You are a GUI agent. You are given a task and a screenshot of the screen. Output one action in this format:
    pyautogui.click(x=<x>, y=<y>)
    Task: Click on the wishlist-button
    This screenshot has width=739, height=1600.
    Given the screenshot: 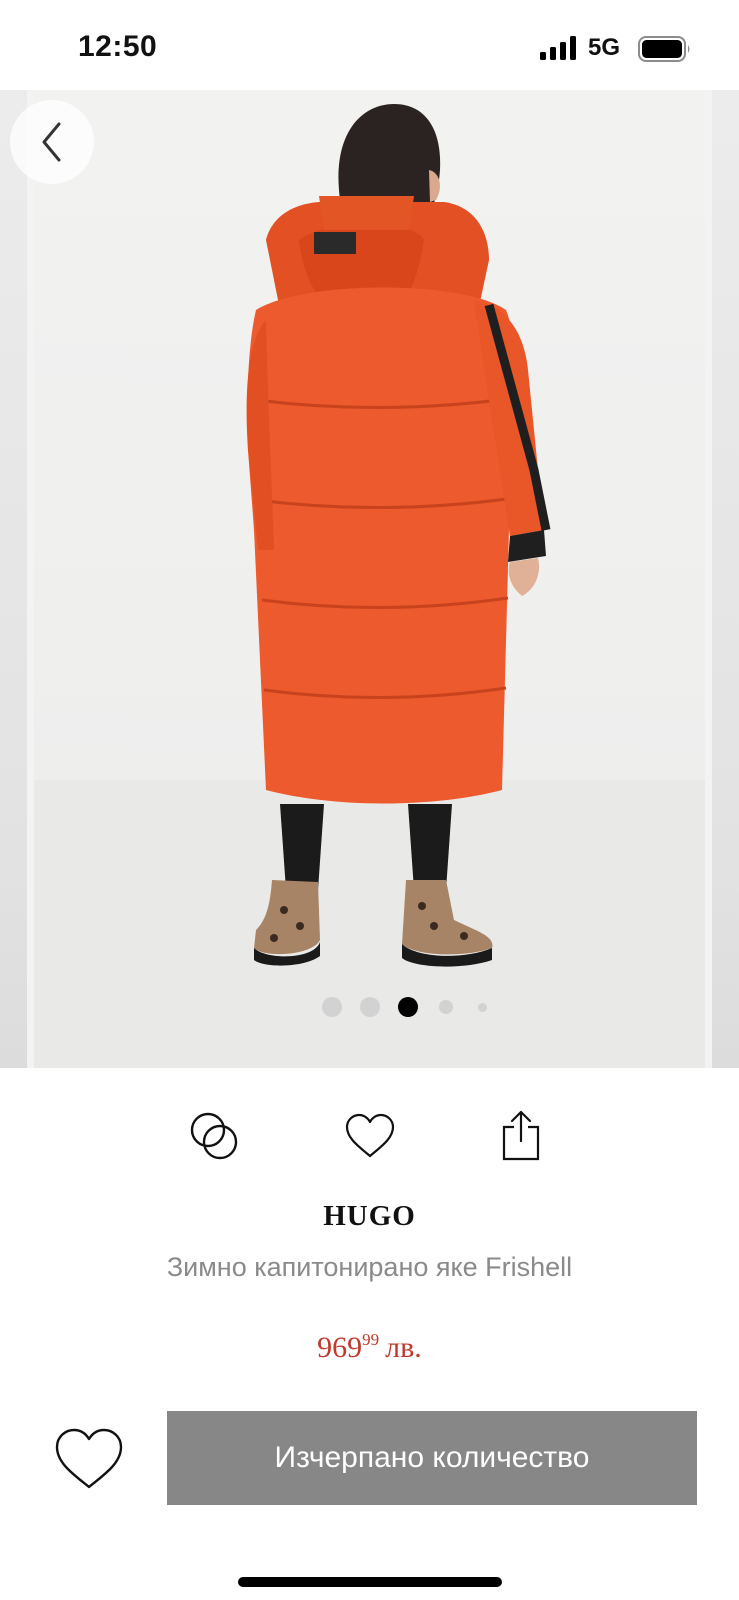 What is the action you would take?
    pyautogui.click(x=370, y=1136)
    